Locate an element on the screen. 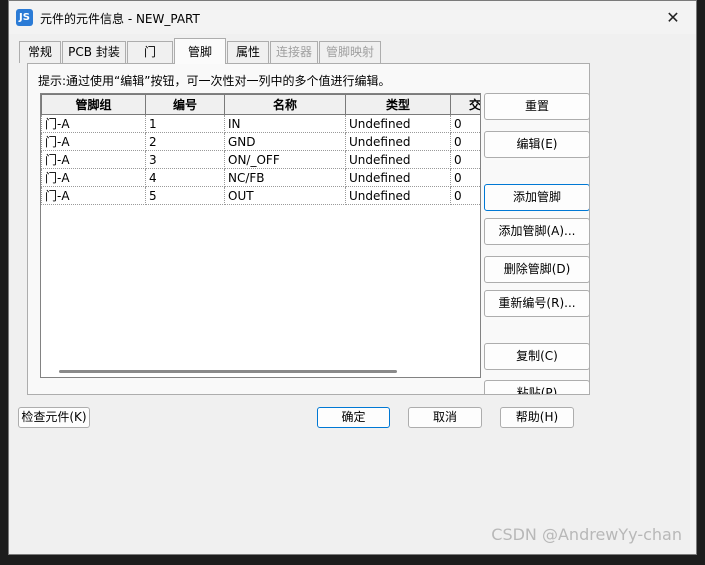  cell-name: OUT is located at coordinates (285, 195).